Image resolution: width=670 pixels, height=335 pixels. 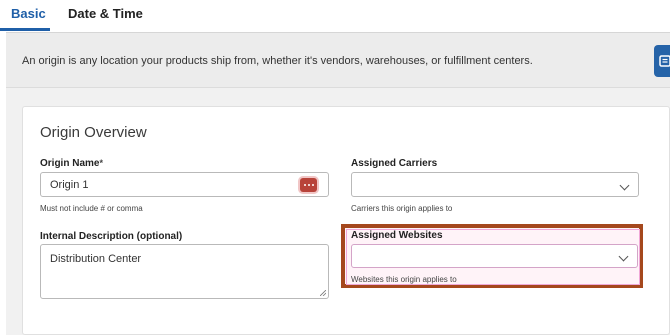 What do you see at coordinates (404, 279) in the screenshot?
I see `assigned-websites-help: Websites this origin applies to` at bounding box center [404, 279].